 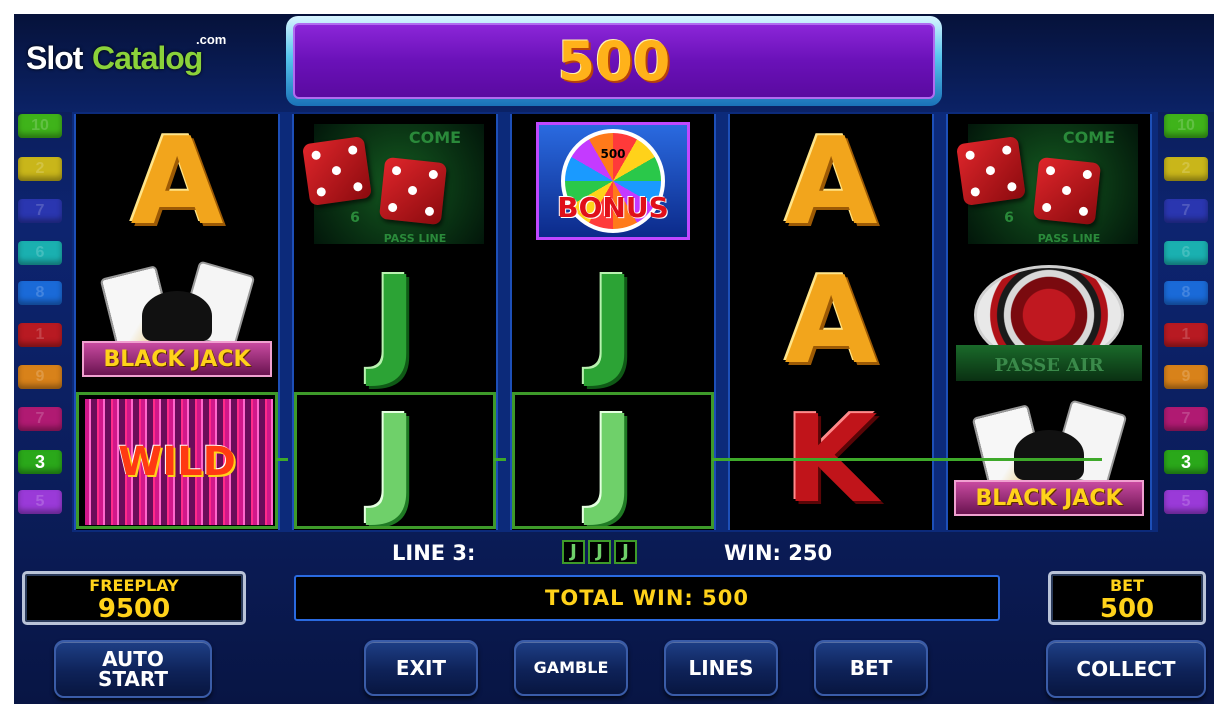 I want to click on symbol-bonus: BONUS, so click(x=613, y=207).